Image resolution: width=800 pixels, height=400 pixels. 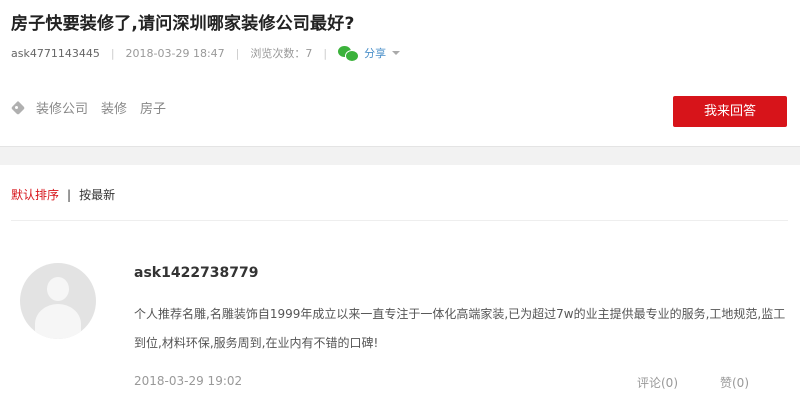 I want to click on comment-button: 评论(0), so click(x=657, y=382).